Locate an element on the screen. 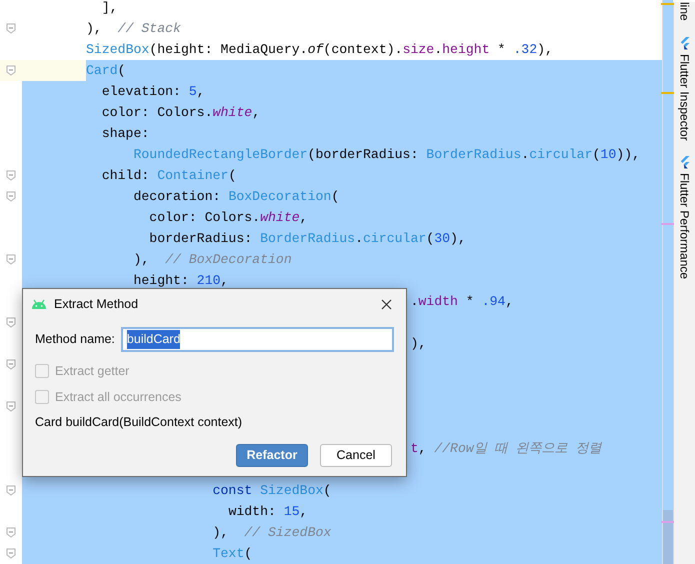  method-signature: Card buildCard(BuildContext context) is located at coordinates (139, 422).